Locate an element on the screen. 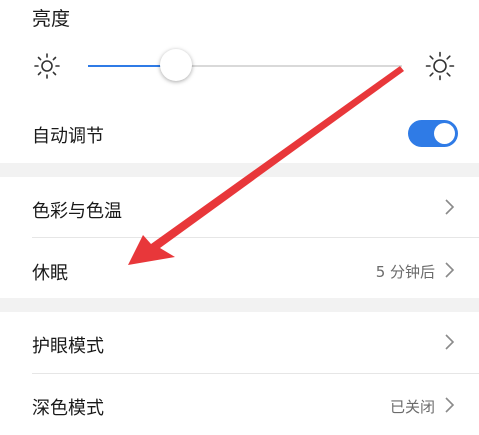 Image resolution: width=479 pixels, height=435 pixels. sleep-value: 5 分钟后 is located at coordinates (405, 272).